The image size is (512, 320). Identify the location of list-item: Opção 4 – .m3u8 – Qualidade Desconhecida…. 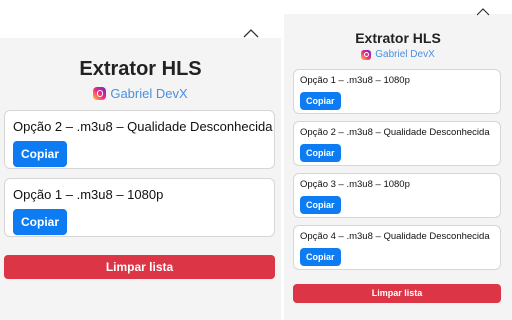
(397, 247).